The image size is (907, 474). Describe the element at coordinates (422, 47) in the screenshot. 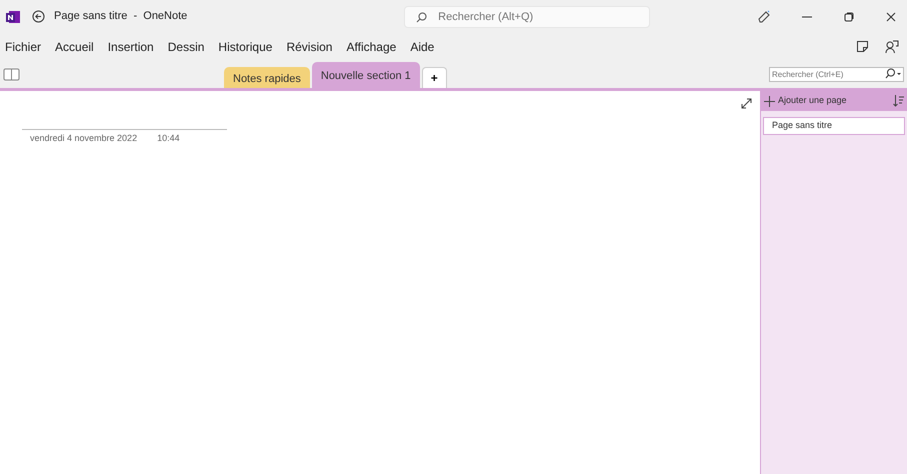

I see `menu-item: Aide` at that location.